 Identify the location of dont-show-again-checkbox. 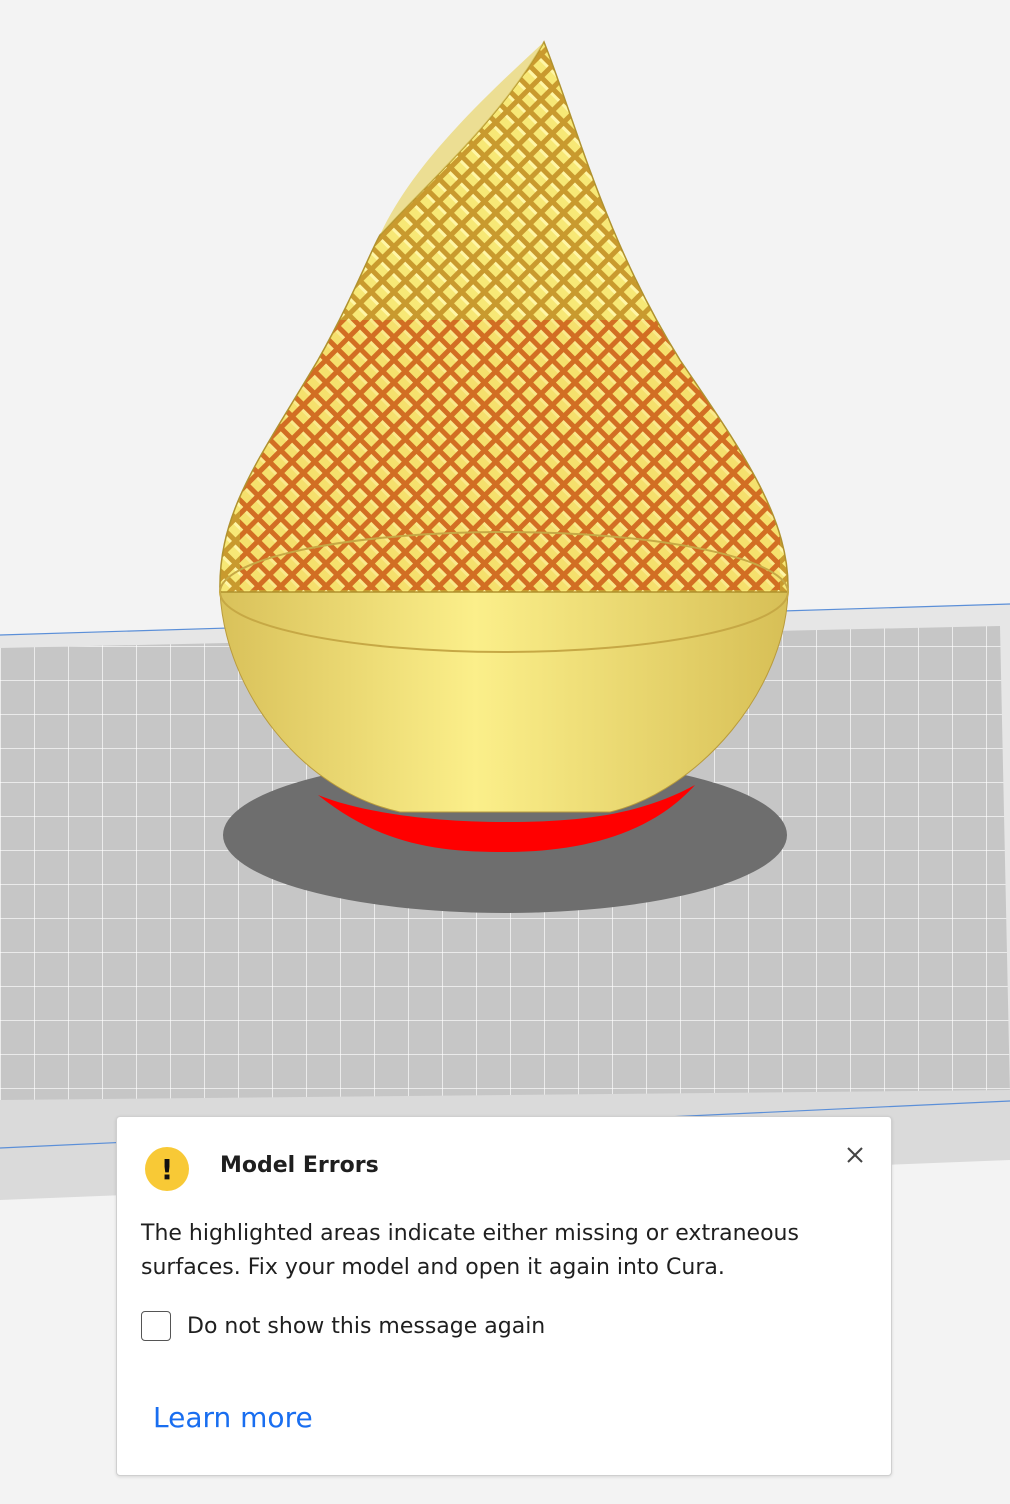
(156, 1326).